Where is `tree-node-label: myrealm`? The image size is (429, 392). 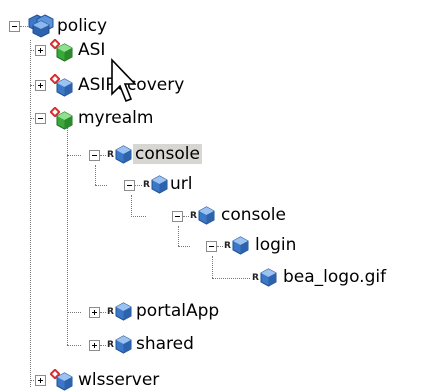 tree-node-label: myrealm is located at coordinates (115, 118).